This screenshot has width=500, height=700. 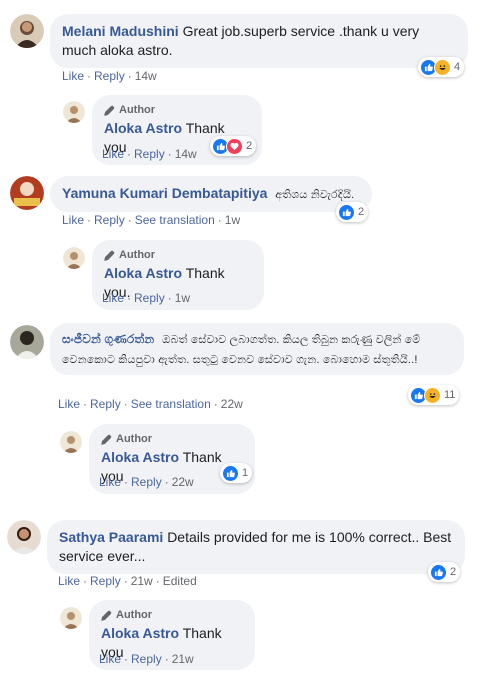 I want to click on comment-author: Melani Madushini, so click(x=120, y=31).